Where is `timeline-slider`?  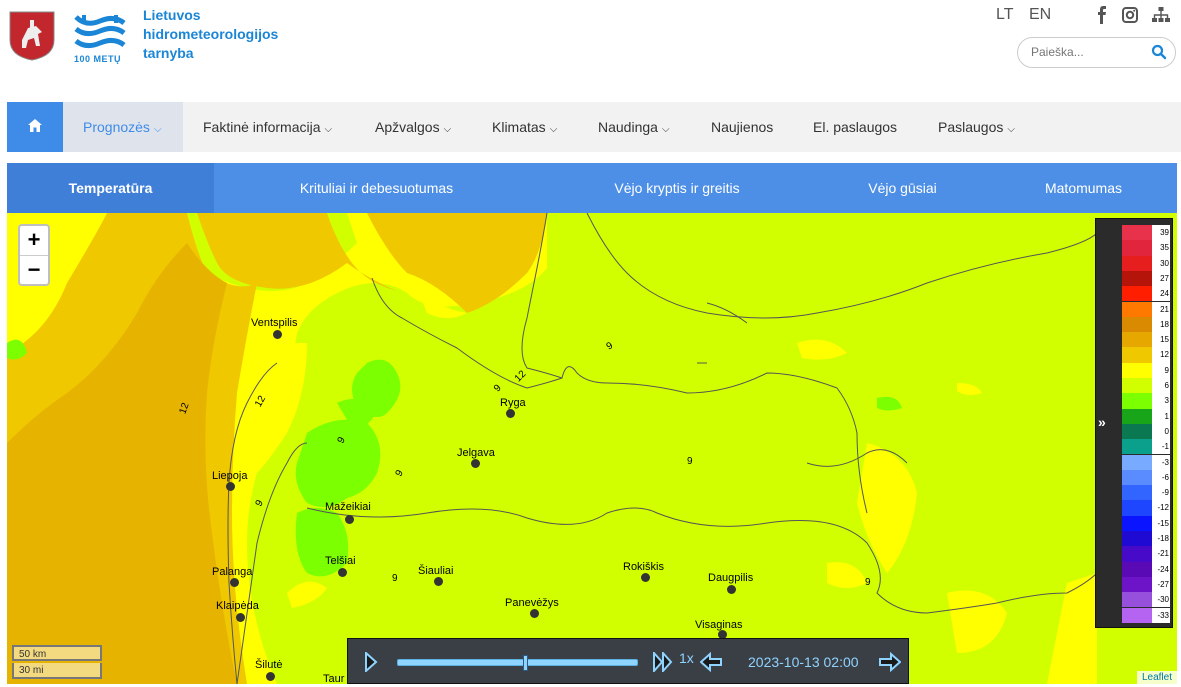 timeline-slider is located at coordinates (517, 663).